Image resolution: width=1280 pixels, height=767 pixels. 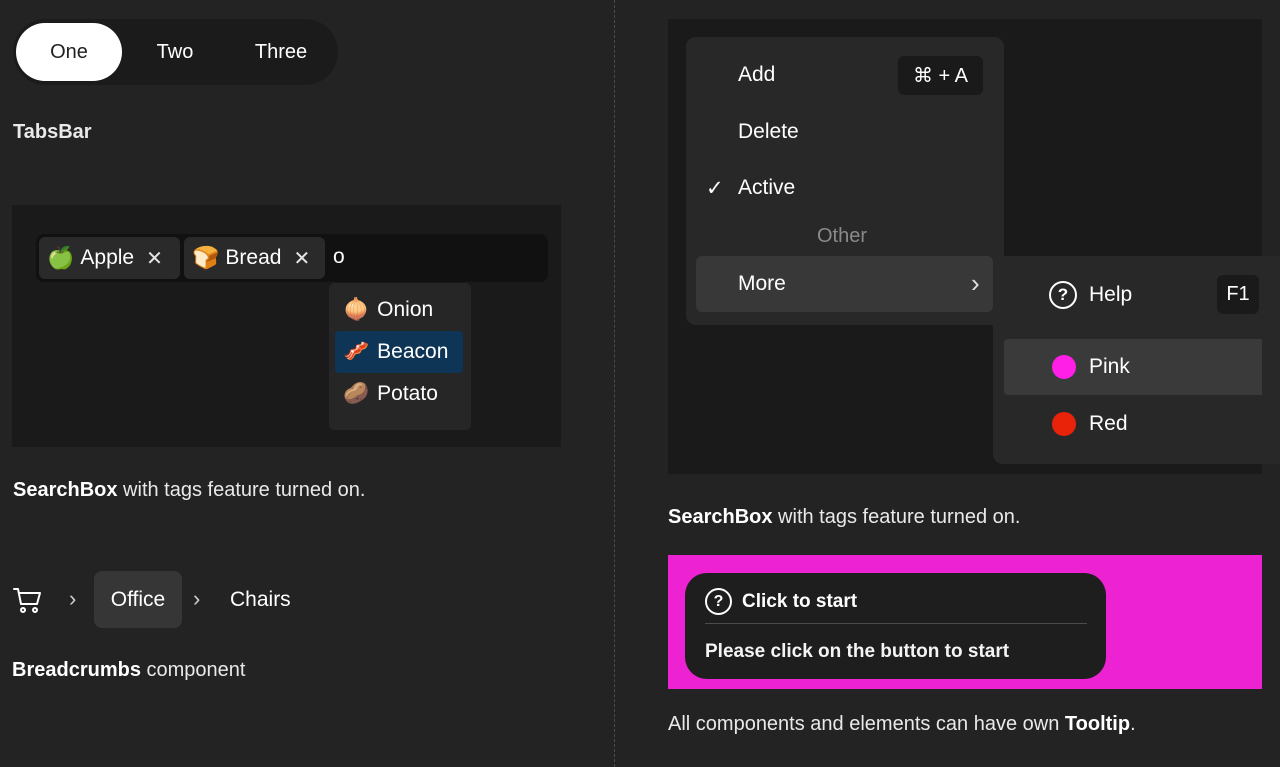 I want to click on cart-icon, so click(x=27, y=600).